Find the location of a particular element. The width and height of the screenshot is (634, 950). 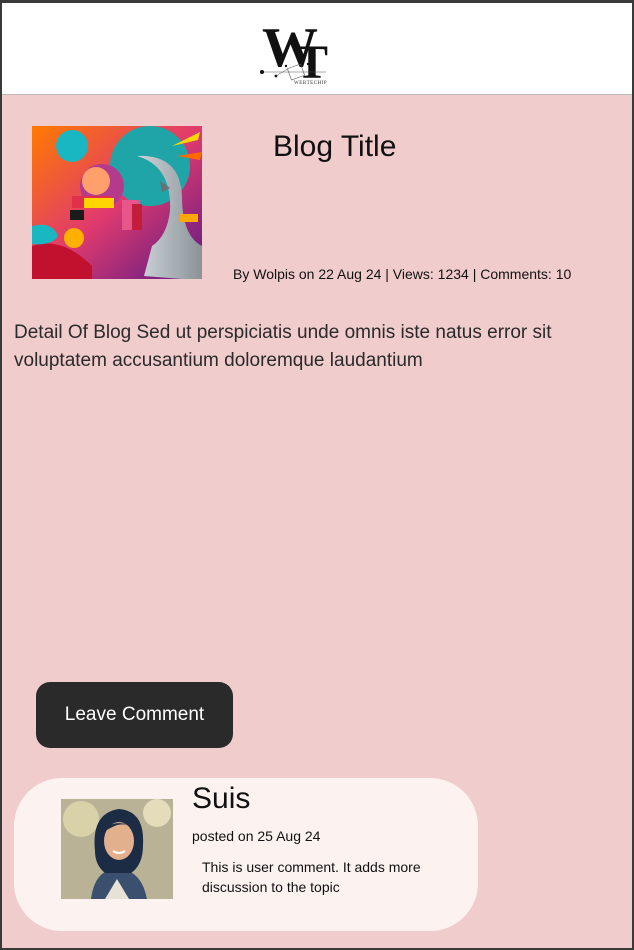

post-image is located at coordinates (117, 202).